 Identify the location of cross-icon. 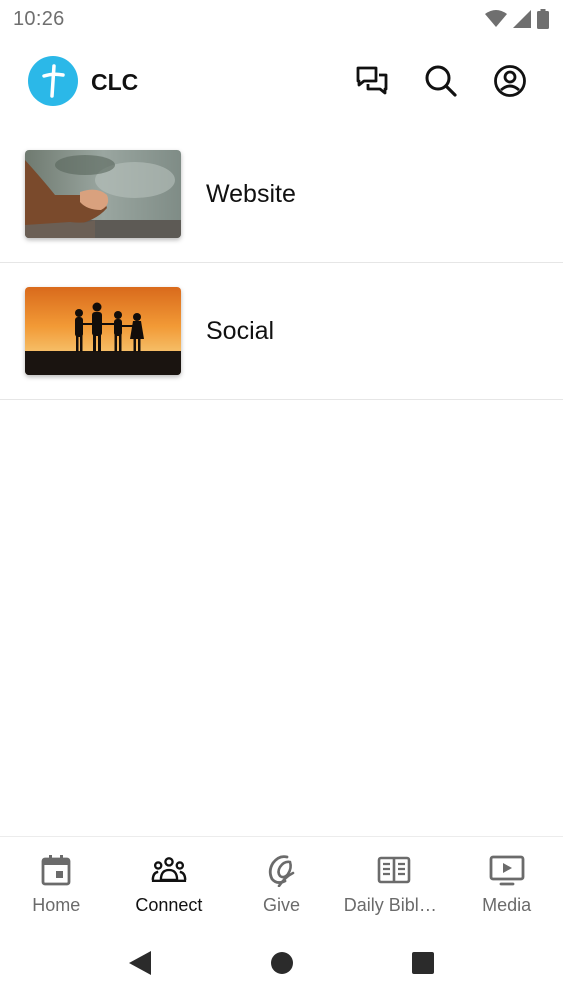
(53, 81).